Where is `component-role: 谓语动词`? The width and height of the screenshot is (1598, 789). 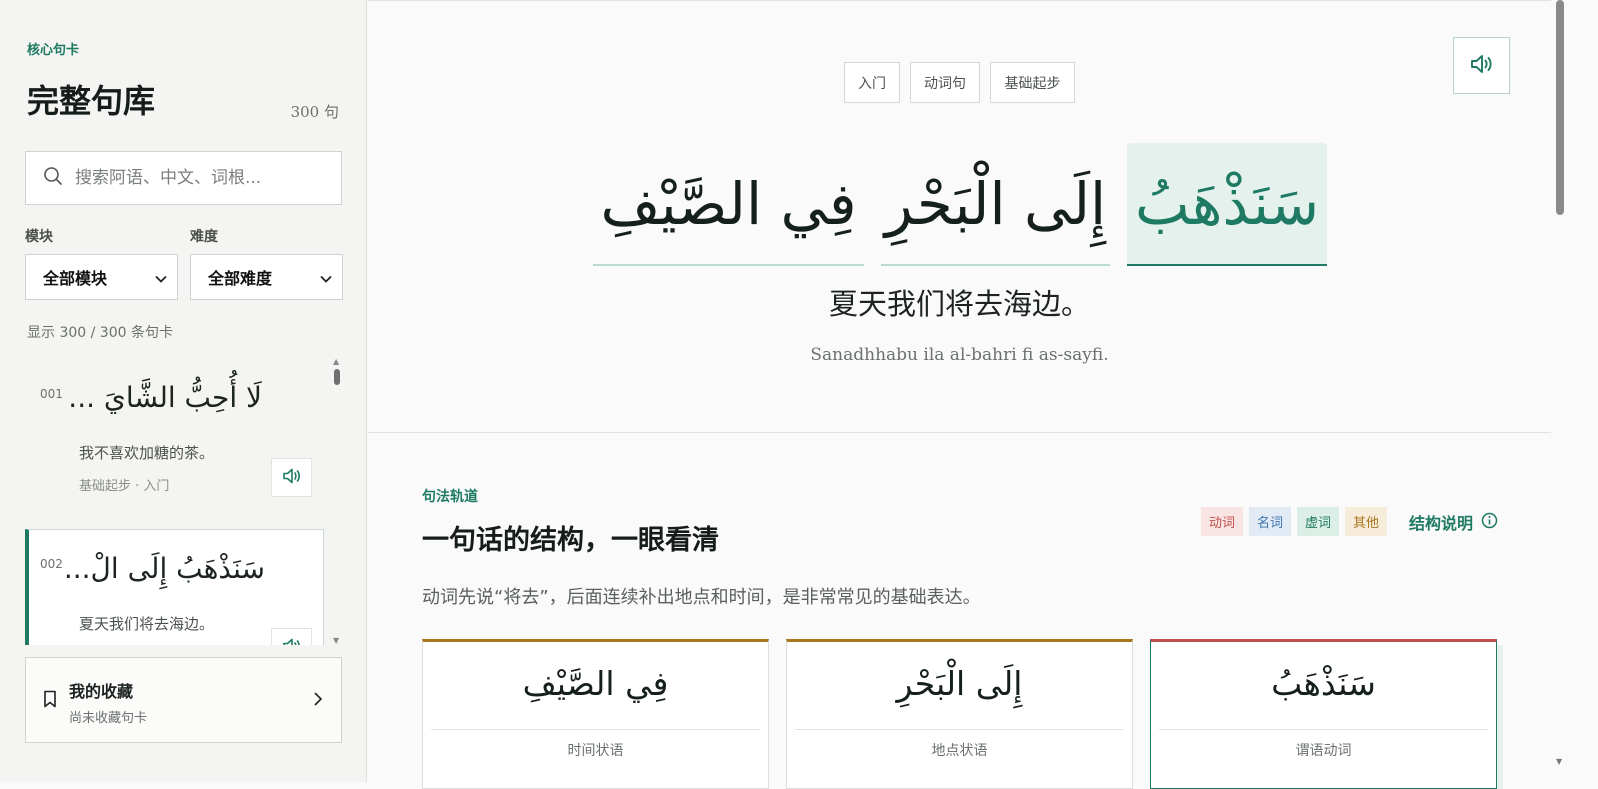 component-role: 谓语动词 is located at coordinates (1323, 751).